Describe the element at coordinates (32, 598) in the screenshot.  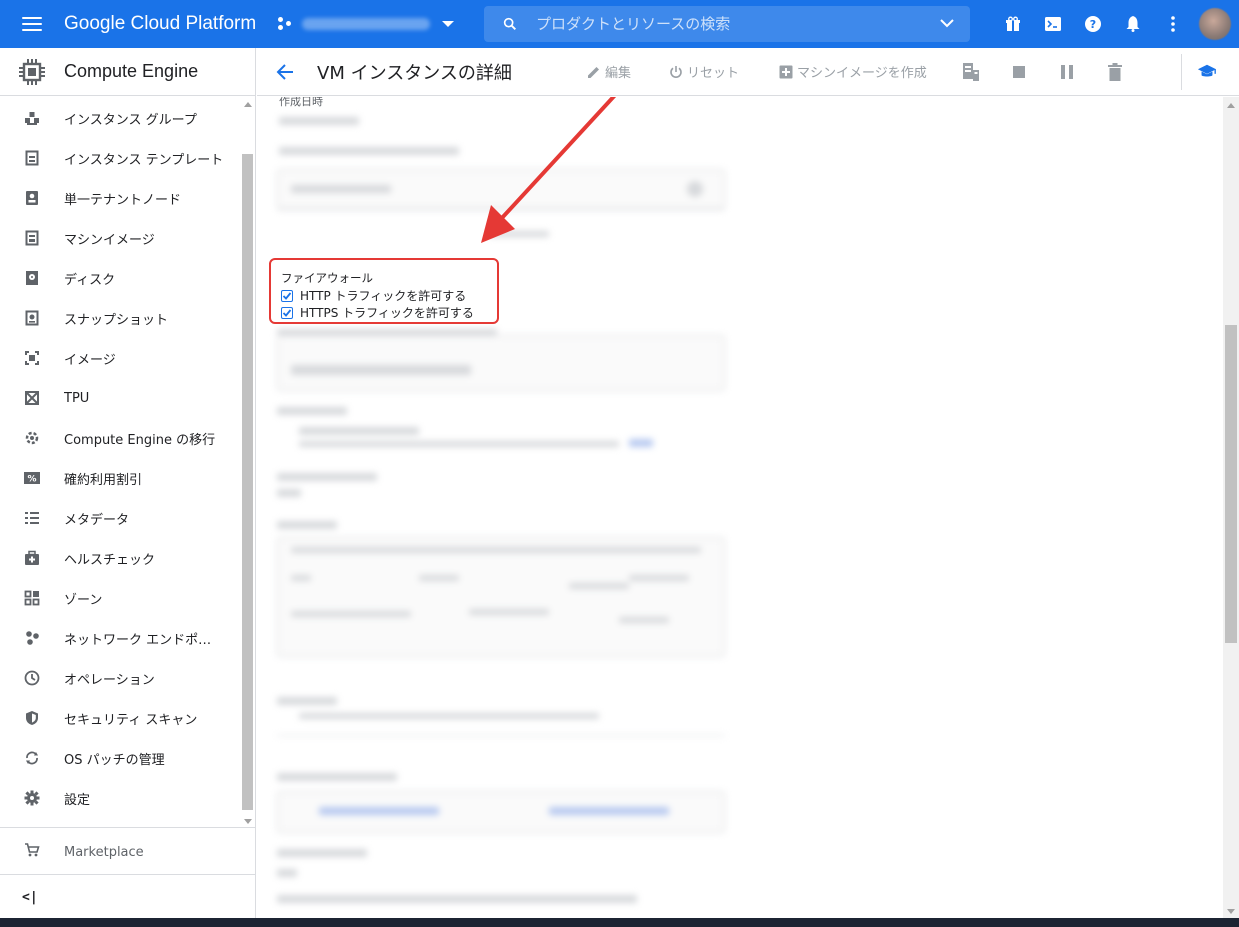
I see `zones-icon` at that location.